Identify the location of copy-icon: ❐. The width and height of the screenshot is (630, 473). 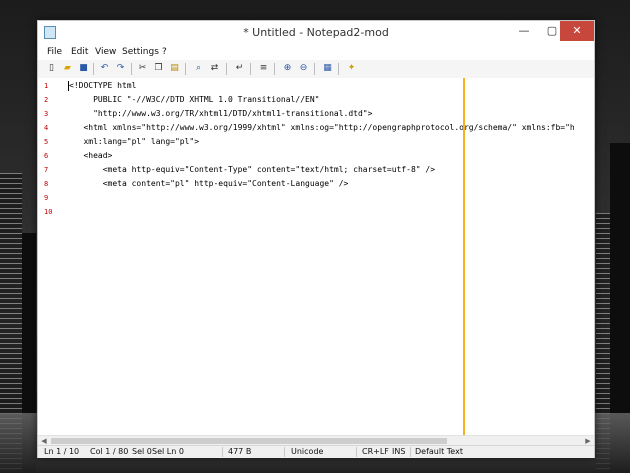
(158, 68).